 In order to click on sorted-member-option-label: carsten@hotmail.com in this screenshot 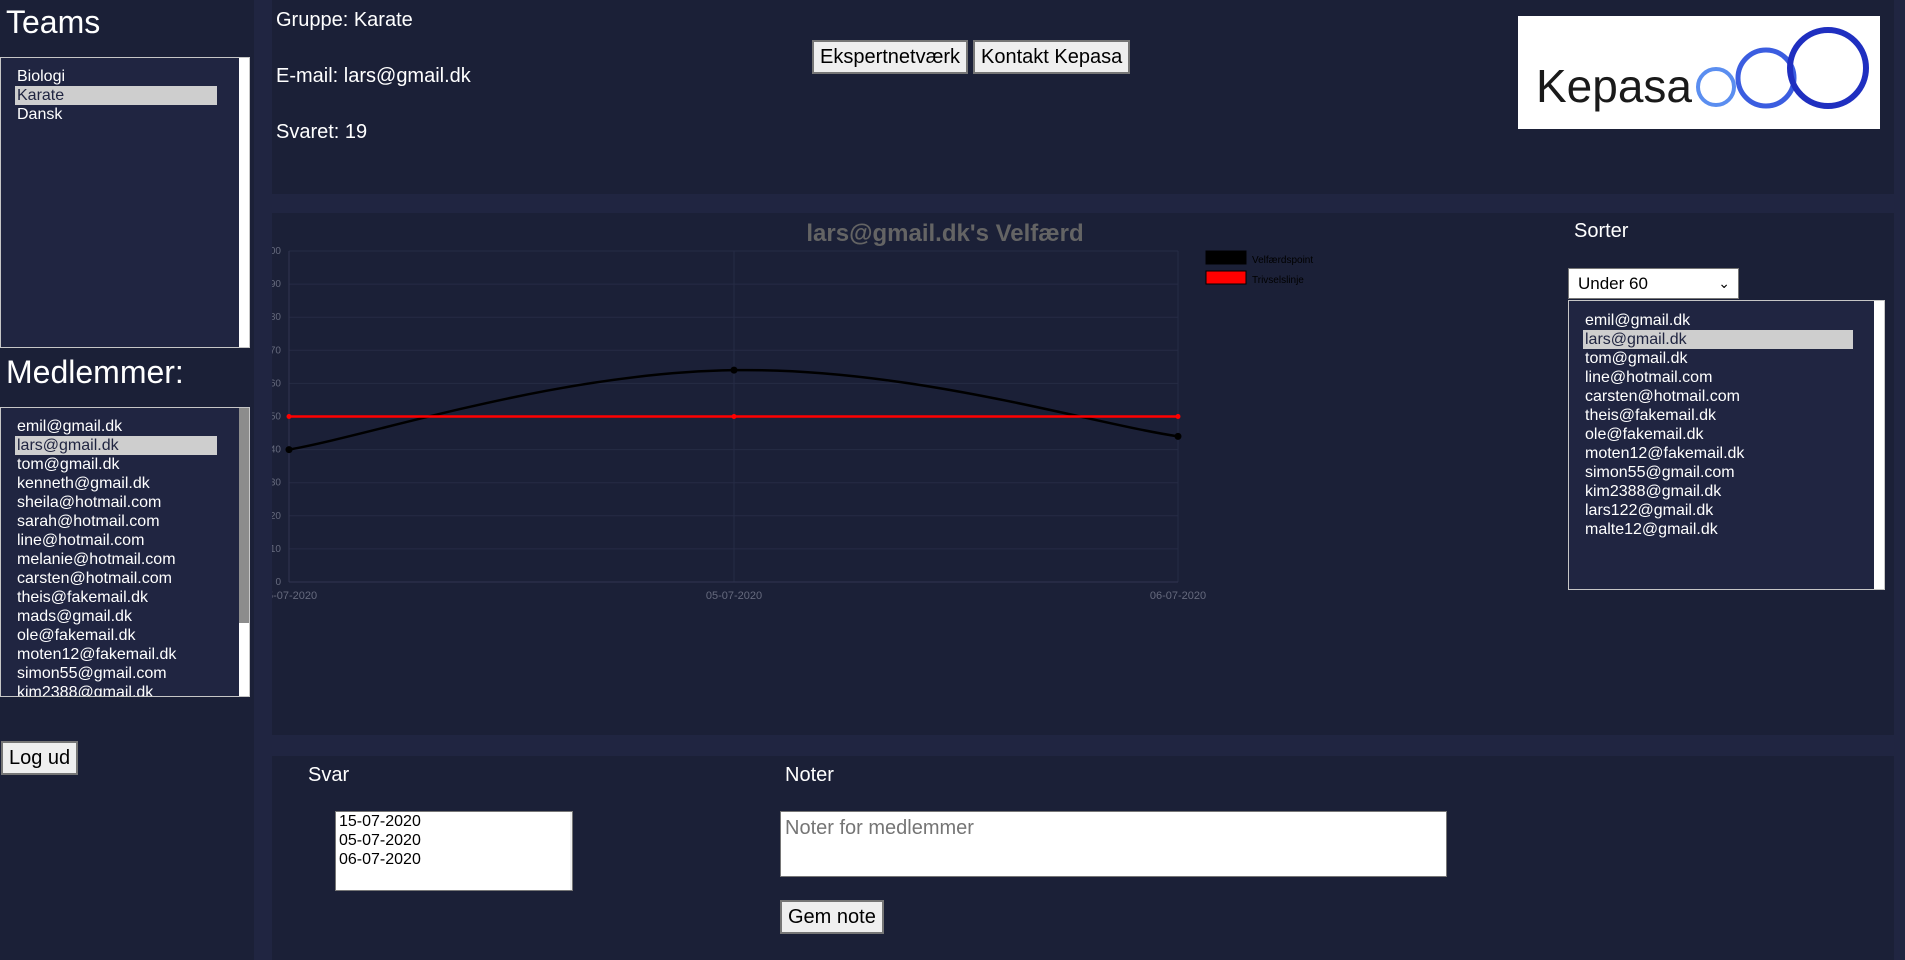, I will do `click(1662, 396)`.